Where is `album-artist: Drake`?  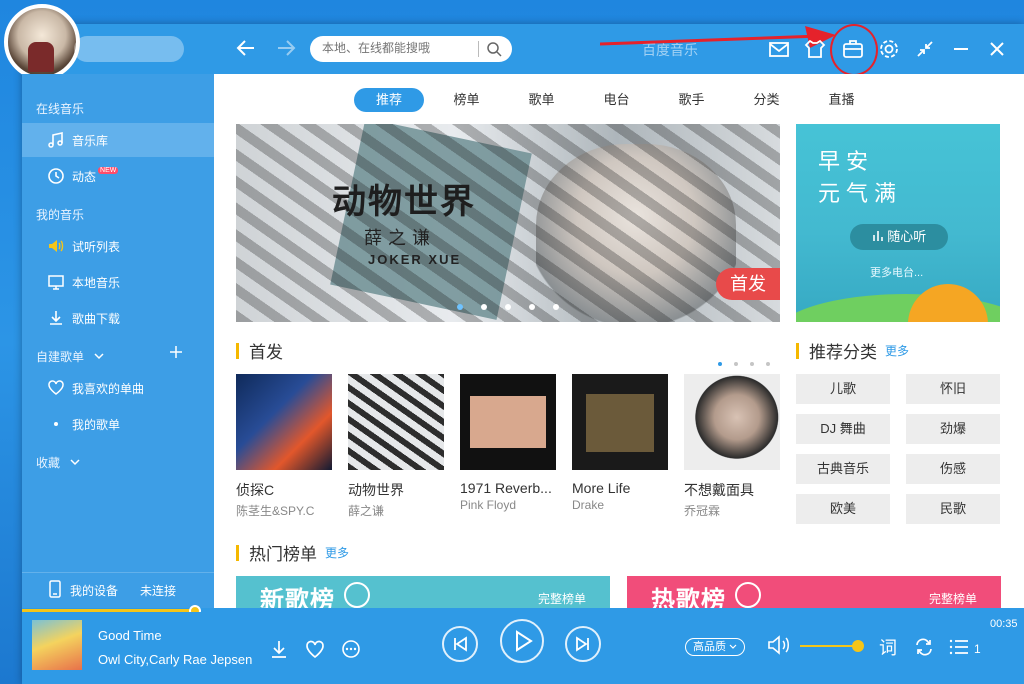 album-artist: Drake is located at coordinates (620, 505).